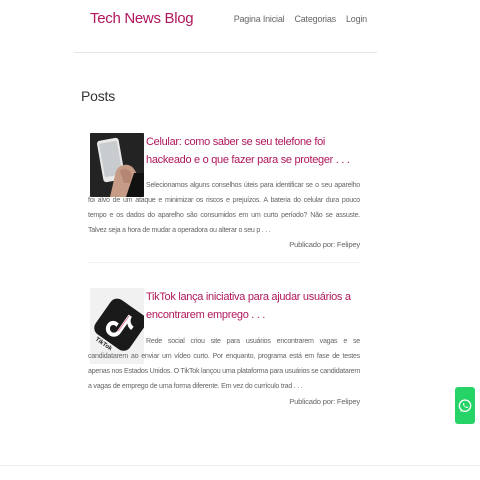 The width and height of the screenshot is (480, 480). What do you see at coordinates (240, 465) in the screenshot?
I see `footer-divider` at bounding box center [240, 465].